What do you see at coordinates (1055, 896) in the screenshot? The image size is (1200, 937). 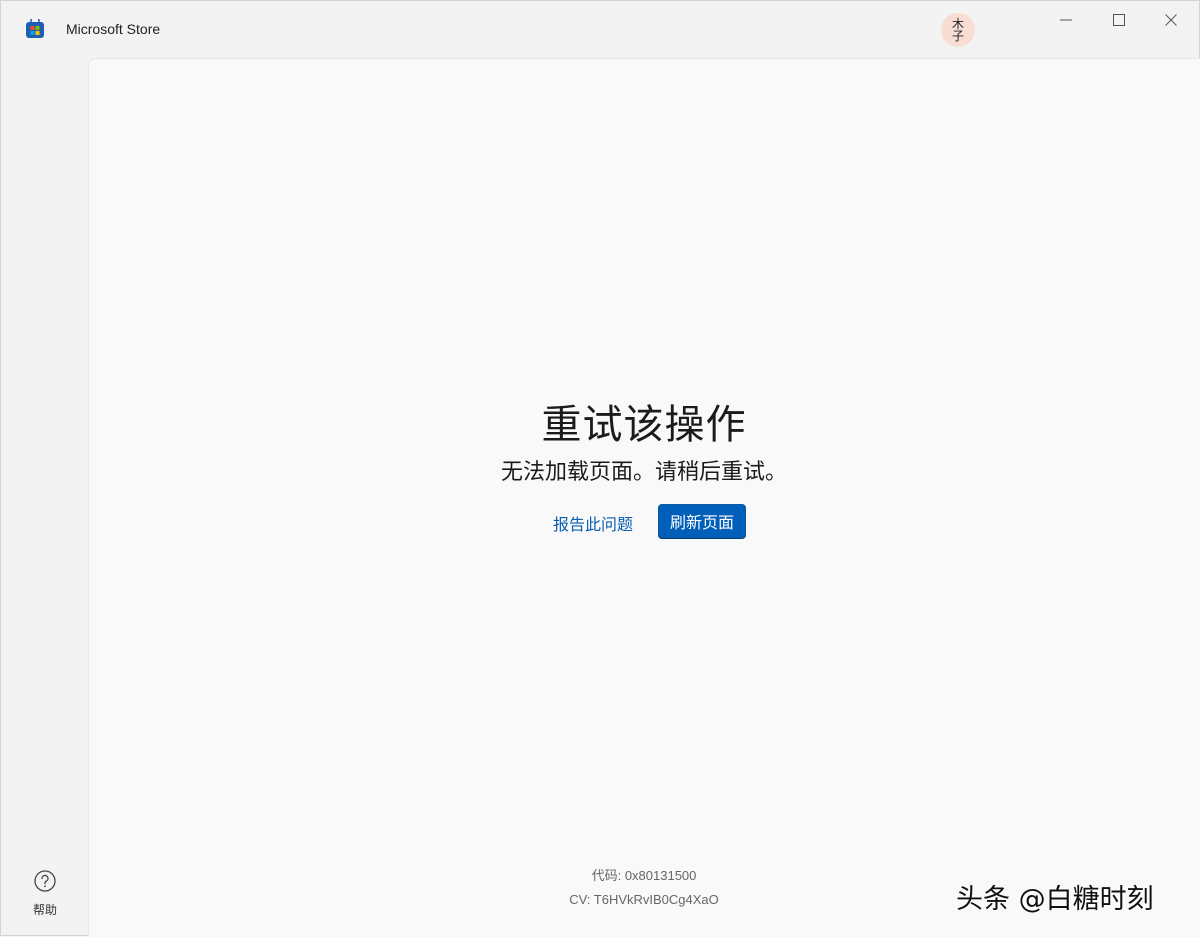 I see `watermark: 头条 @白糖时刻` at bounding box center [1055, 896].